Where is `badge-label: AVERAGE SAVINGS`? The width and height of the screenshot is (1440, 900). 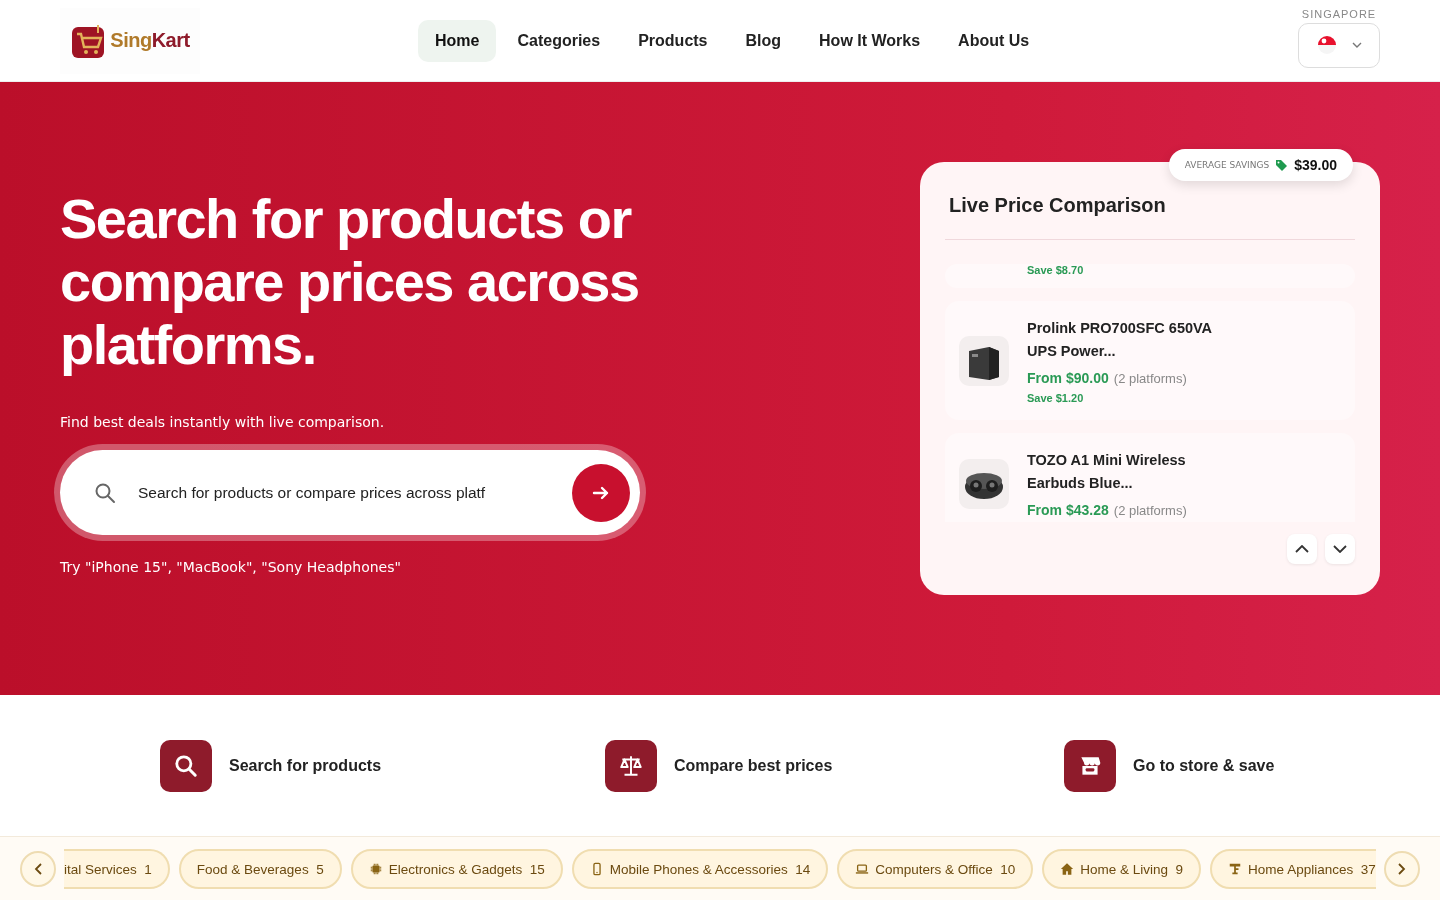
badge-label: AVERAGE SAVINGS is located at coordinates (1227, 165).